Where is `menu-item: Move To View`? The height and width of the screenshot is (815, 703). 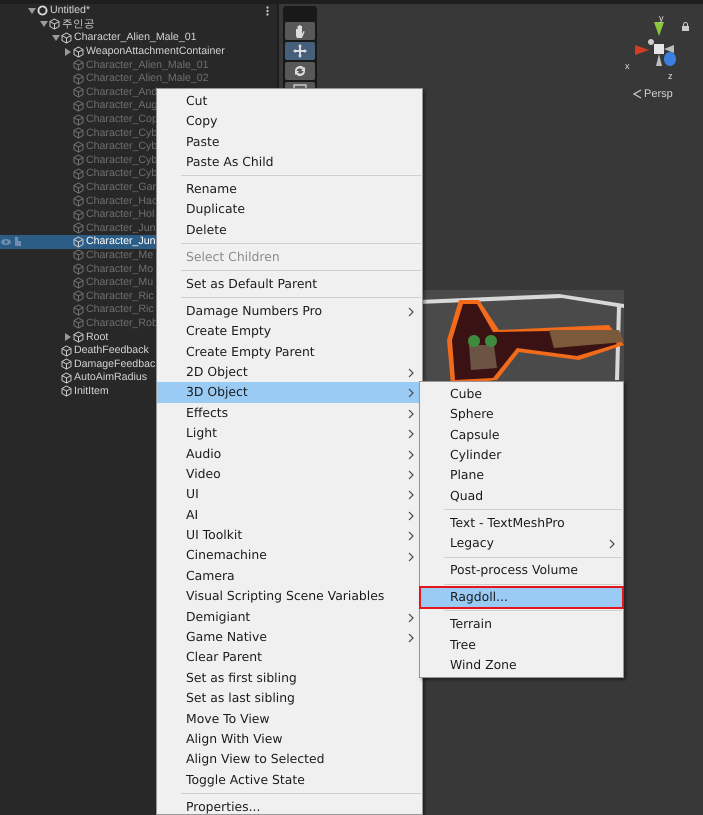 menu-item: Move To View is located at coordinates (289, 719).